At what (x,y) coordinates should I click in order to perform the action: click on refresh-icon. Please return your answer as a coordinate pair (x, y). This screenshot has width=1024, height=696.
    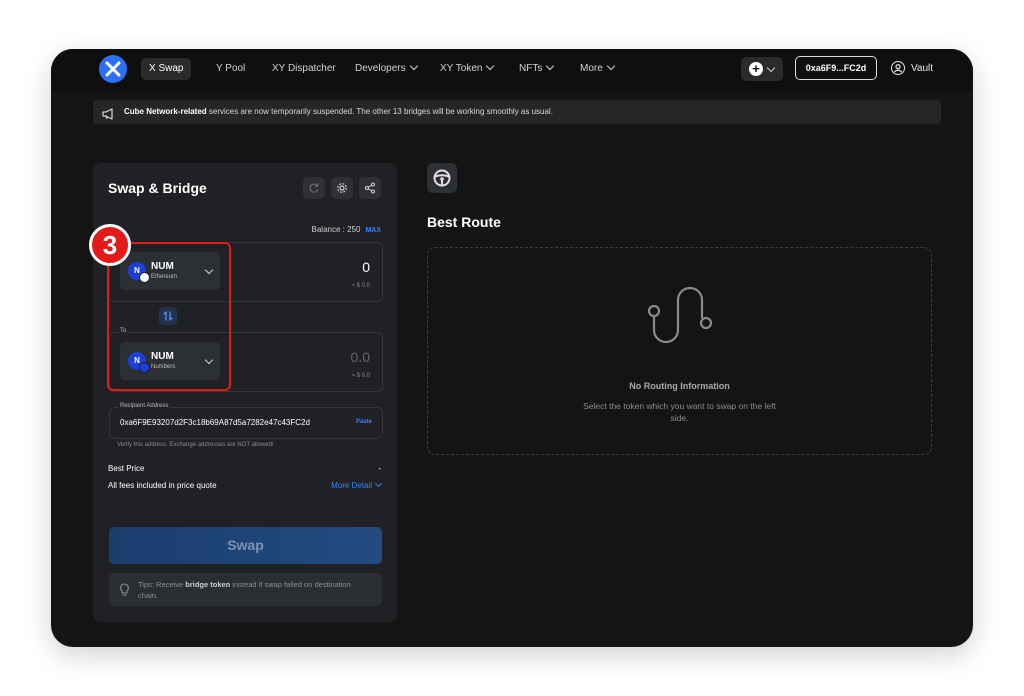
    Looking at the image, I should click on (314, 188).